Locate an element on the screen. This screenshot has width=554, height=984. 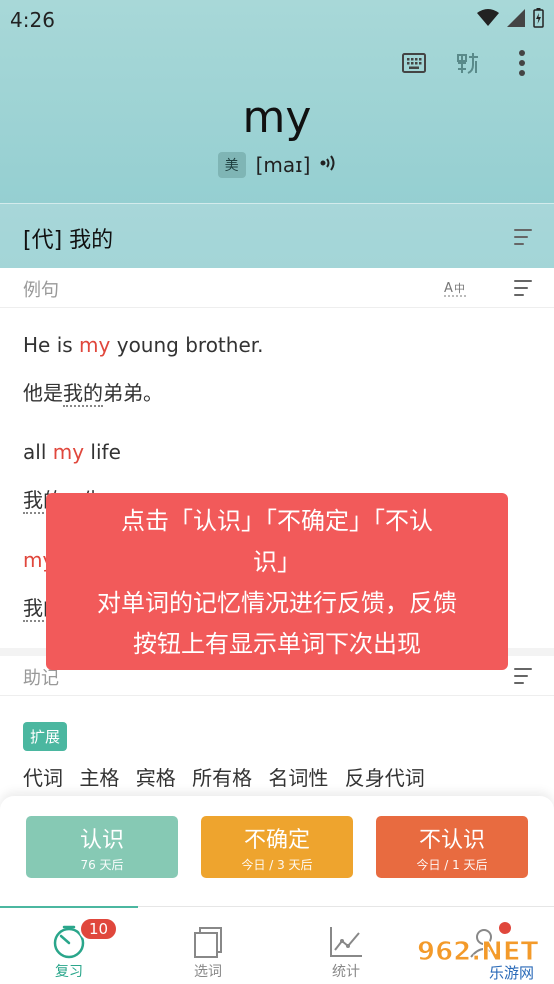
tab-select-words: 选词 is located at coordinates (208, 952).